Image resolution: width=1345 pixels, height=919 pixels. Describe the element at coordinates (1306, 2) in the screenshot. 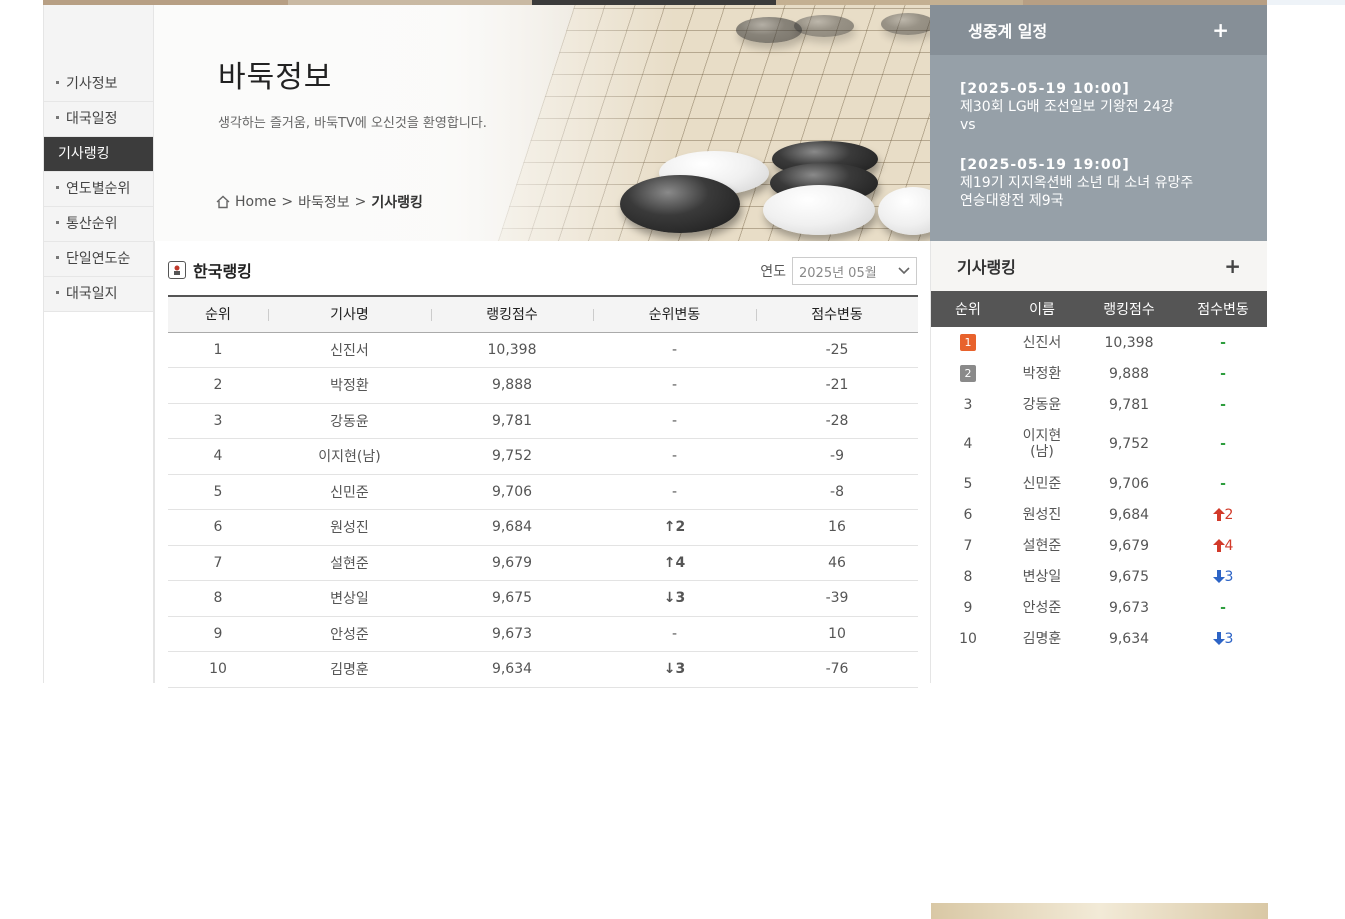

I see `top-right-strip` at that location.